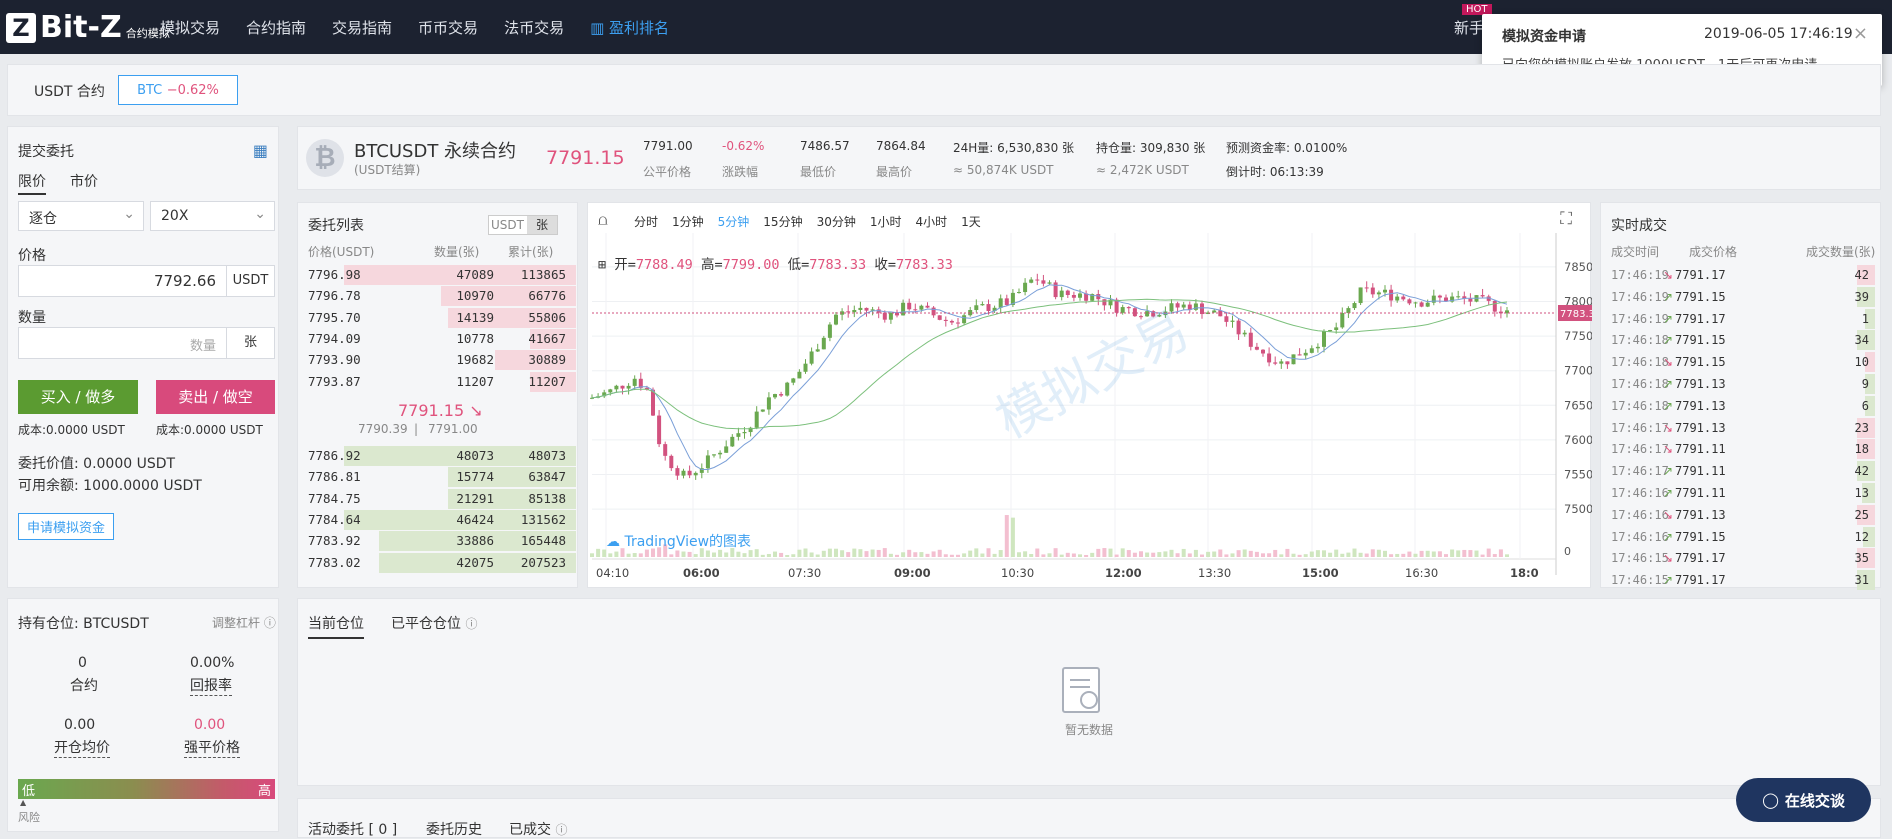  Describe the element at coordinates (585, 158) in the screenshot. I see `contract-last-price: 7791.15` at that location.